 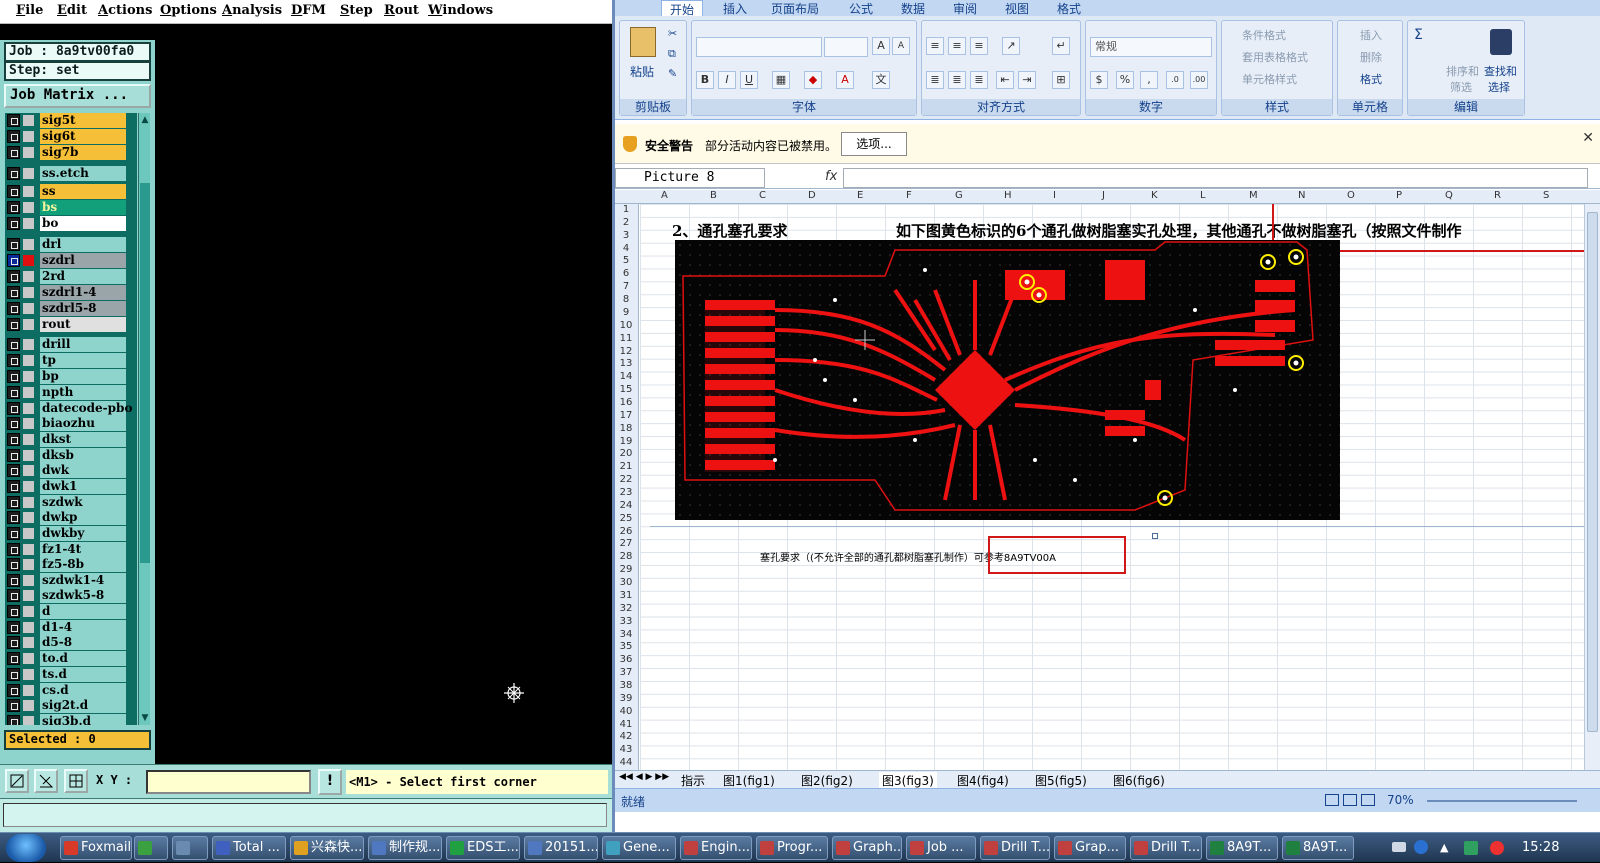 What do you see at coordinates (626, 595) in the screenshot?
I see `row-header: 31` at bounding box center [626, 595].